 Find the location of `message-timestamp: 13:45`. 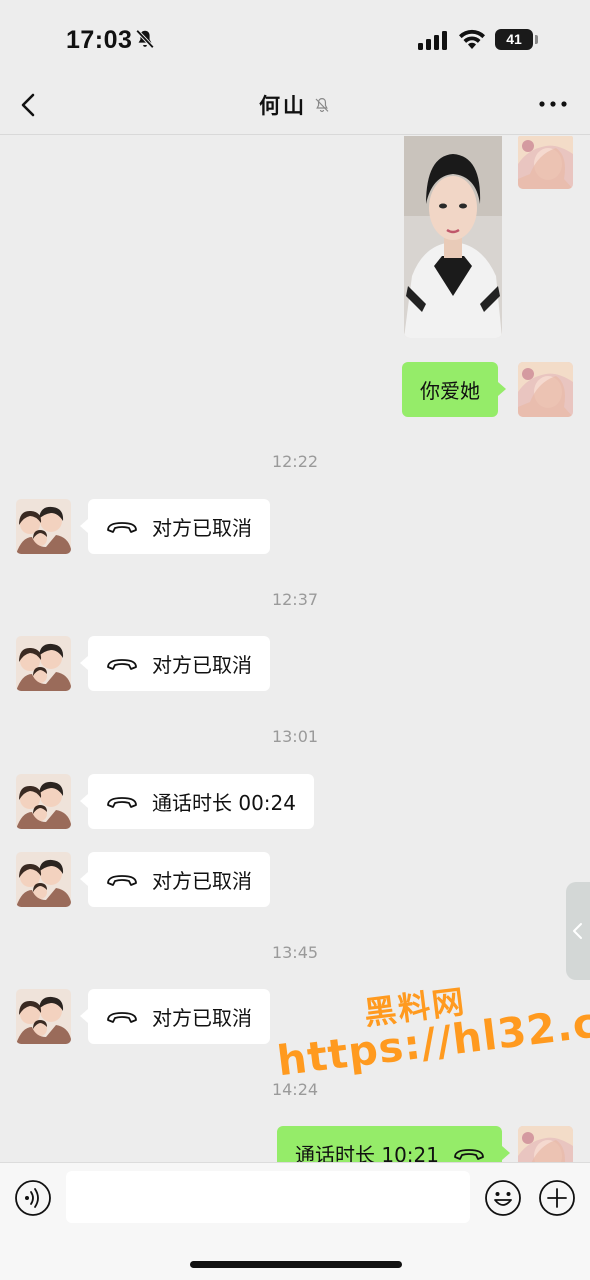

message-timestamp: 13:45 is located at coordinates (295, 952).